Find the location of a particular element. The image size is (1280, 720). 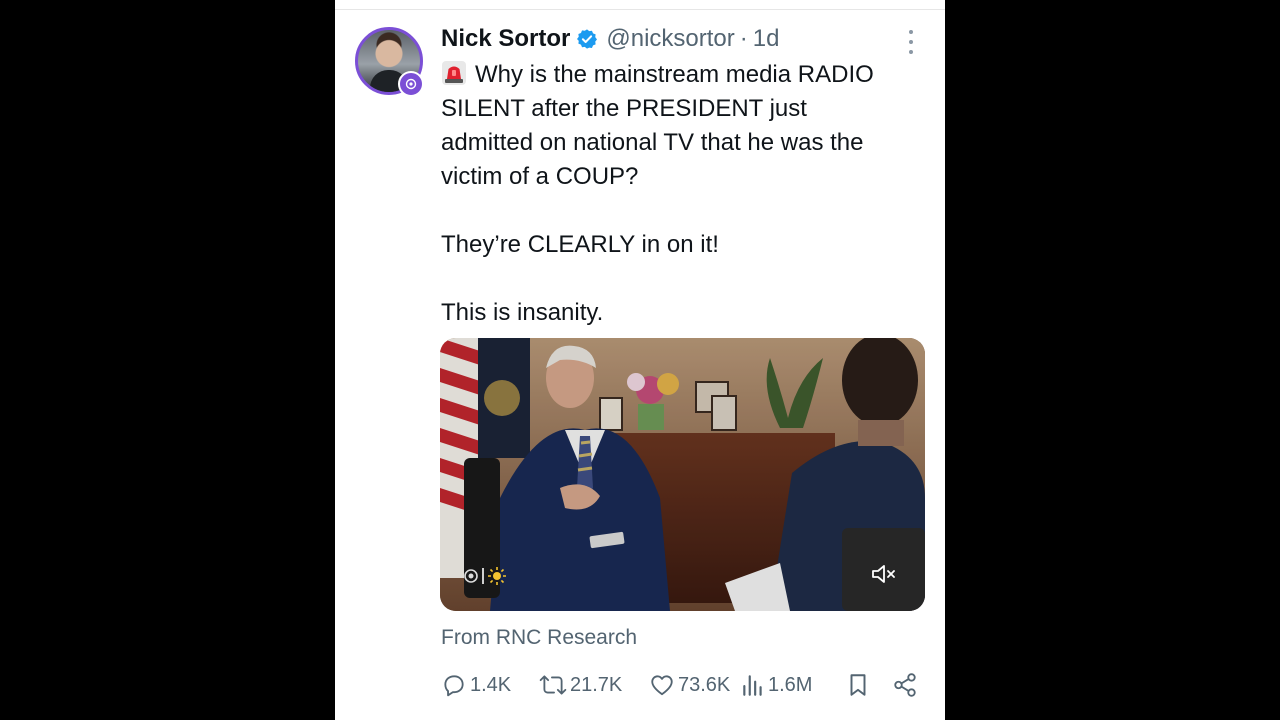

bookmark-icon is located at coordinates (858, 685).